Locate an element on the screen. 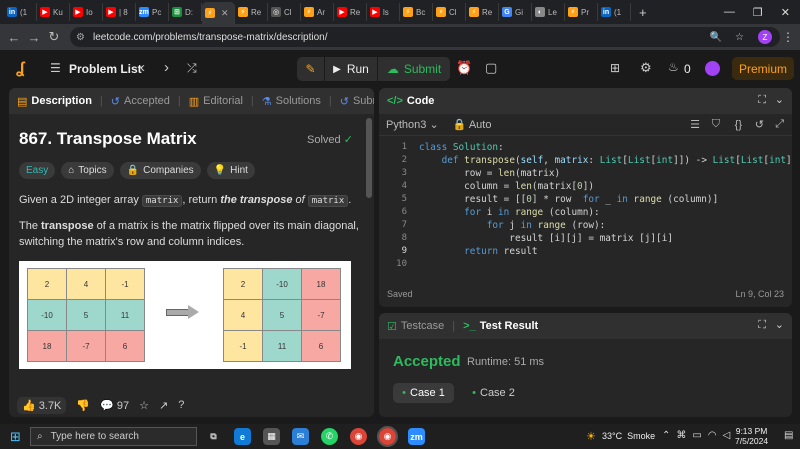  next-problem-icon: › is located at coordinates (166, 67).